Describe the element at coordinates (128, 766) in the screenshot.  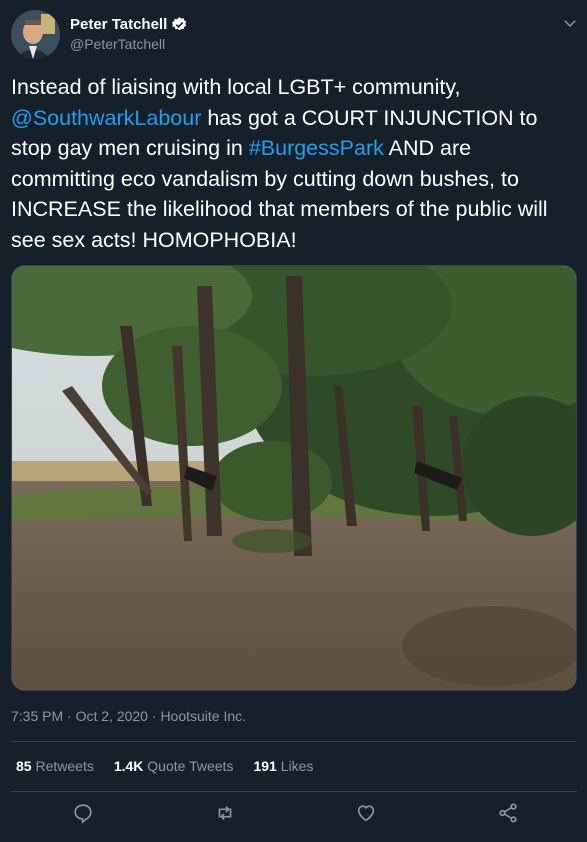
I see `quote-tweets-count: 1.4K` at that location.